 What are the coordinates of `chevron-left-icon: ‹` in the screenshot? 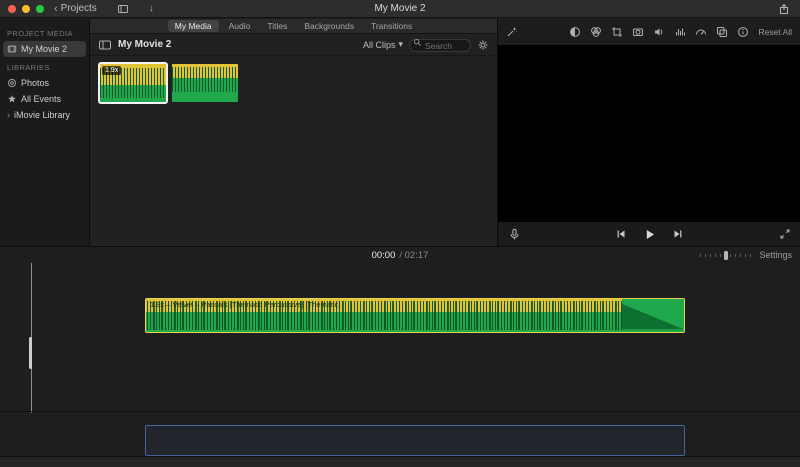 It's located at (56, 8).